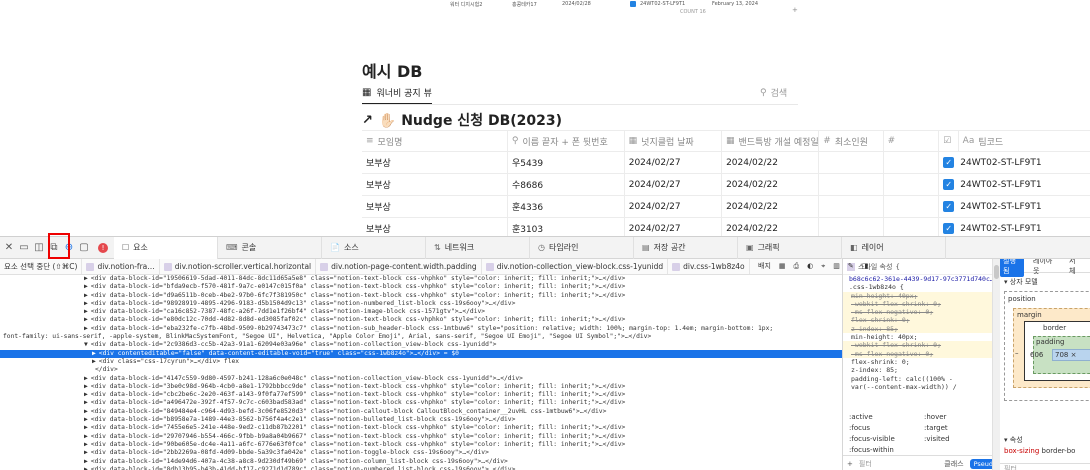  I want to click on css-declaration: -webkit-flex-shrink: 0;, so click(921, 304).